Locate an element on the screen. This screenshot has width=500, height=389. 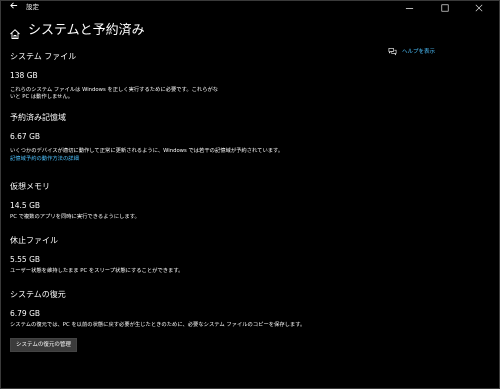
minimize-button is located at coordinates (409, 8).